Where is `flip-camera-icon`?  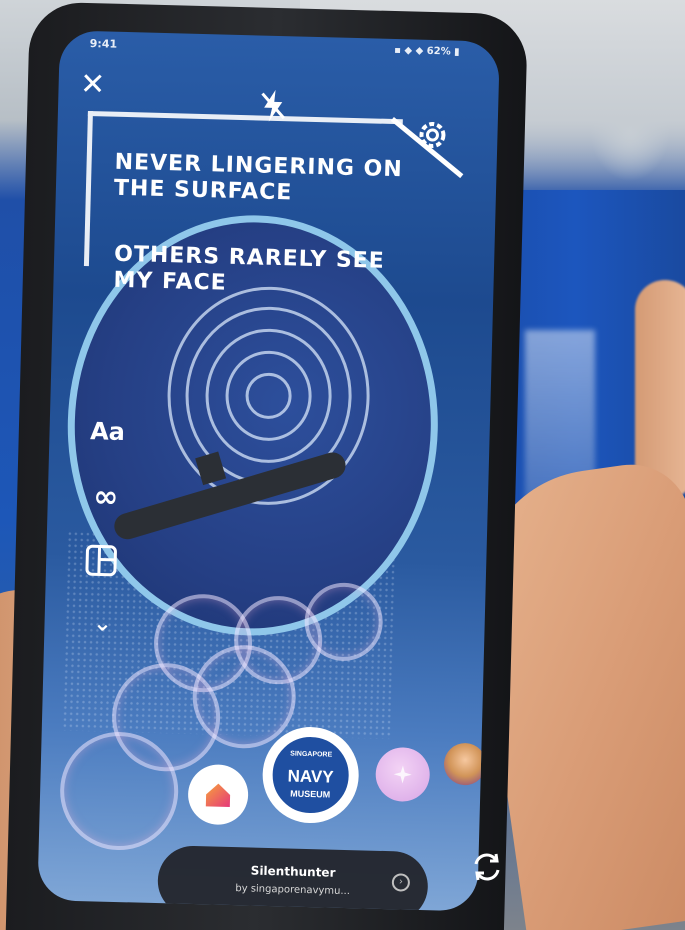
flip-camera-icon is located at coordinates (487, 867).